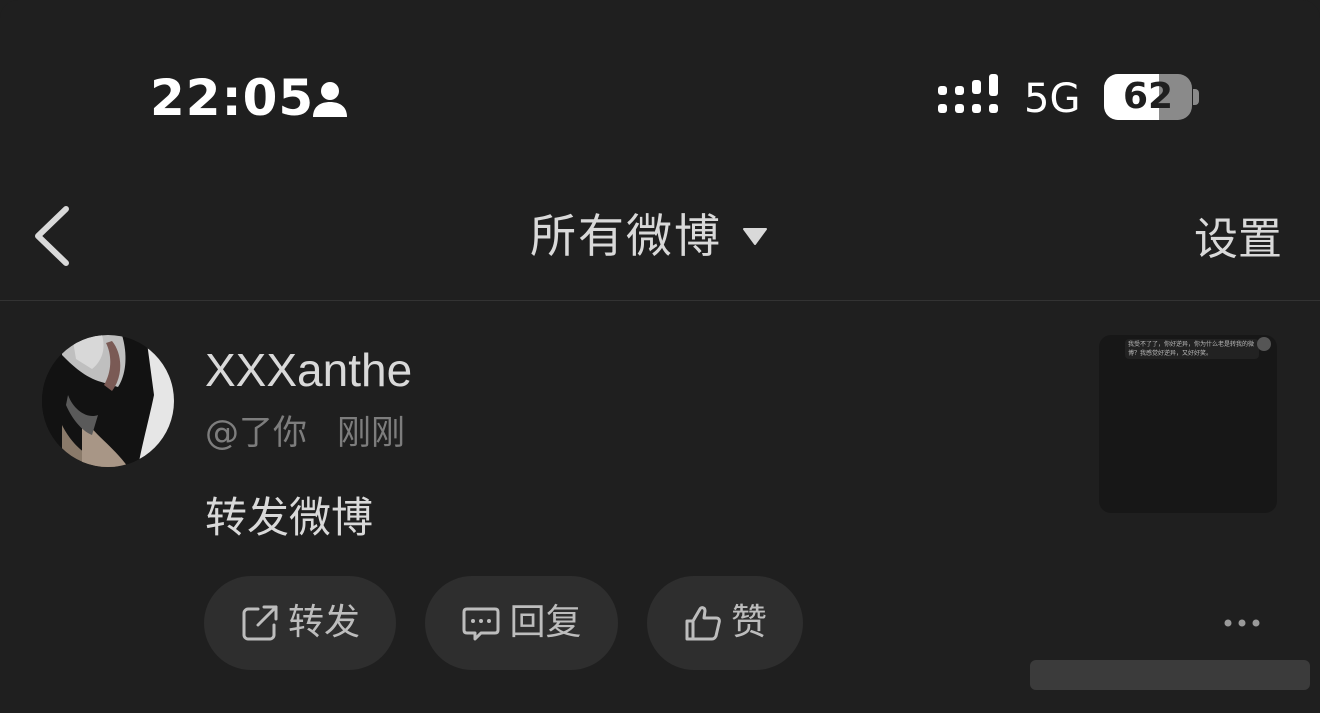  I want to click on avatar-image, so click(108, 401).